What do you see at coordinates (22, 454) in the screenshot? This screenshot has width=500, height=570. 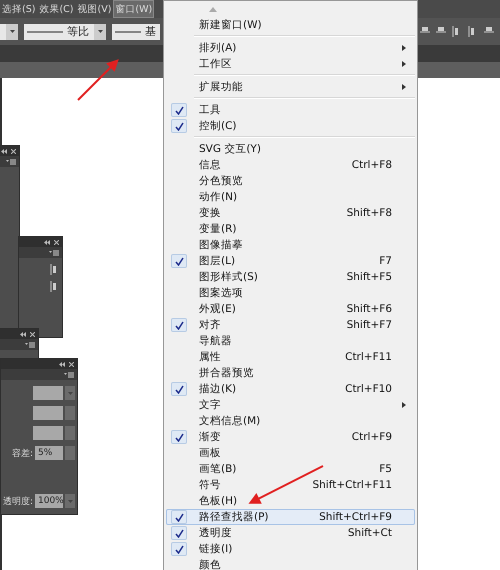 I see `tolerance-label: 容差:` at bounding box center [22, 454].